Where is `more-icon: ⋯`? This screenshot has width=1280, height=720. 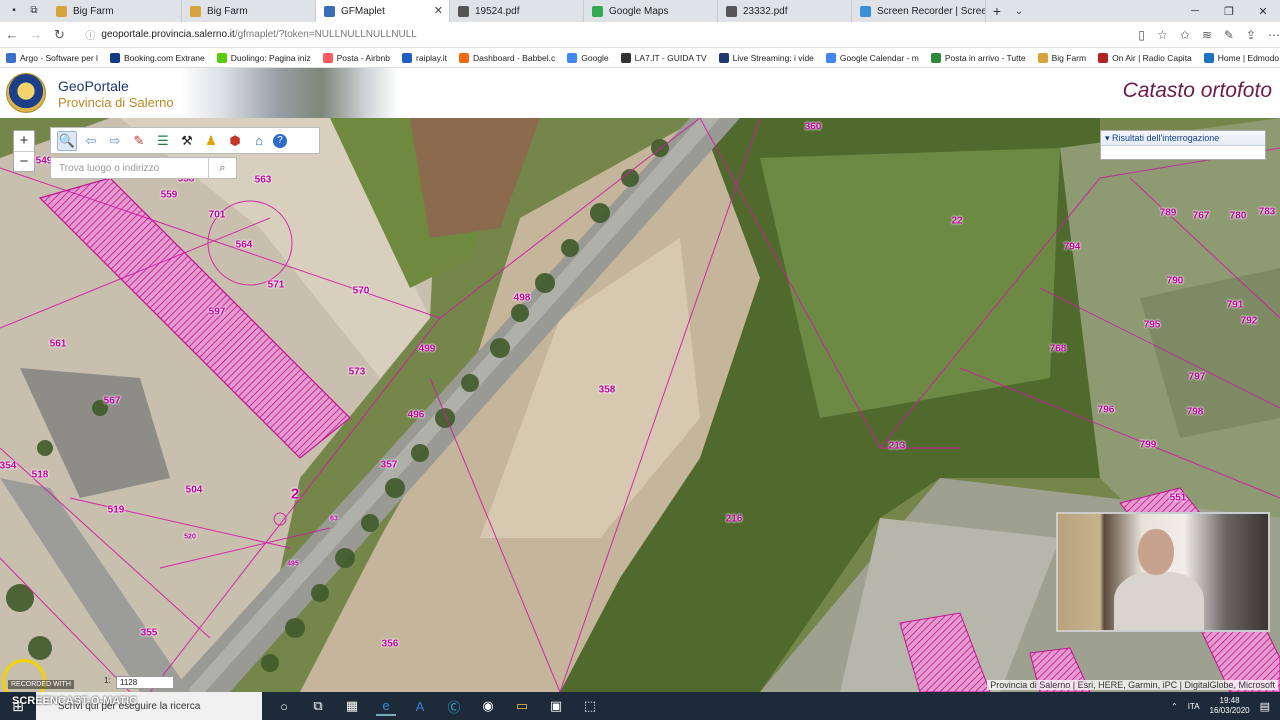 more-icon: ⋯ is located at coordinates (1274, 35).